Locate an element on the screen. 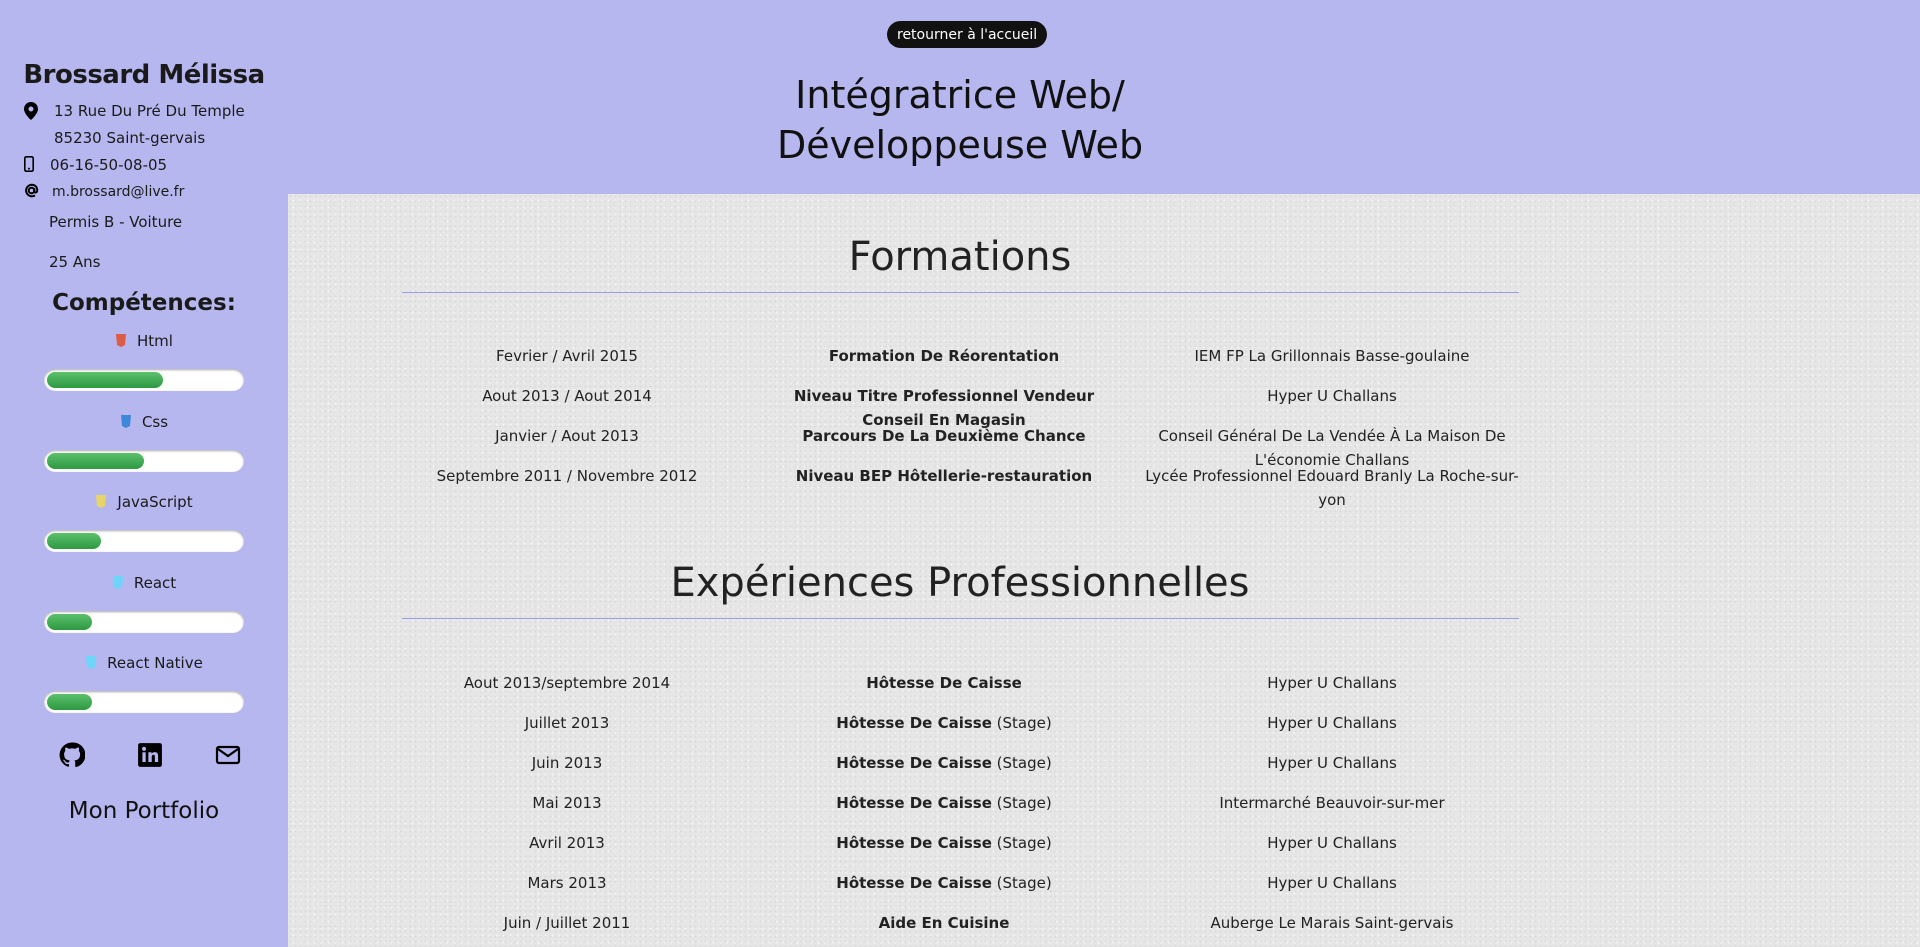 The image size is (1920, 947). item-title-text: Formation De Réorentation is located at coordinates (944, 356).